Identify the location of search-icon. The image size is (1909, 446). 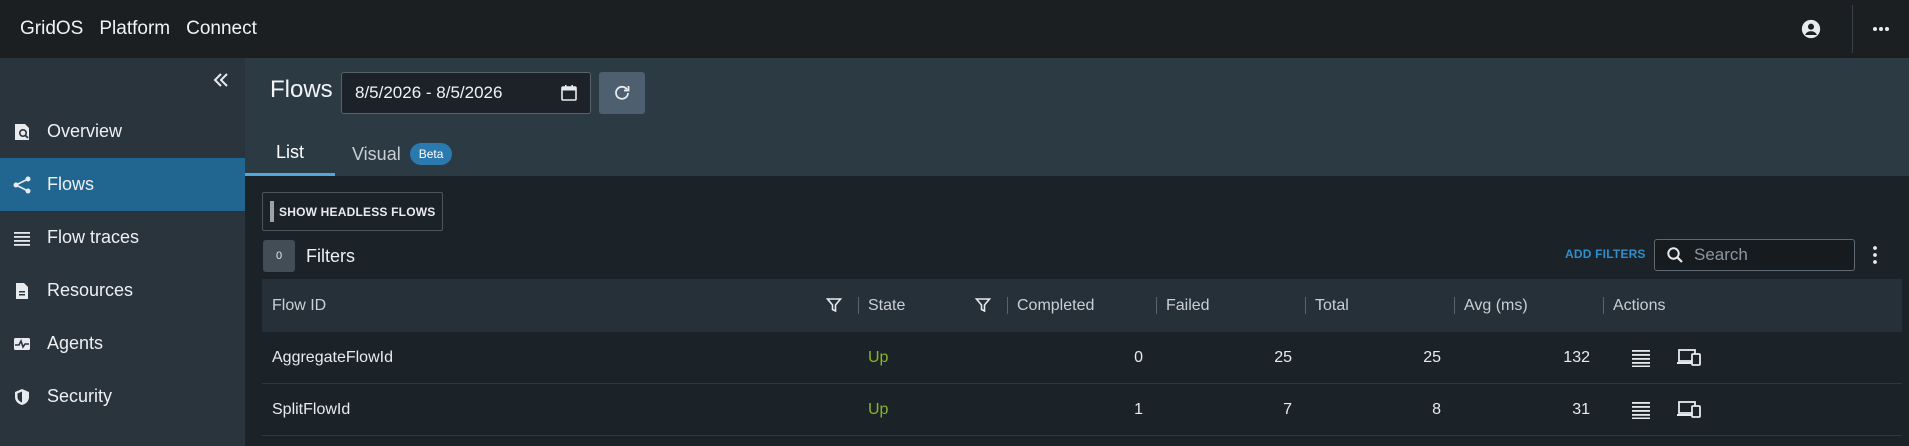
(1675, 255).